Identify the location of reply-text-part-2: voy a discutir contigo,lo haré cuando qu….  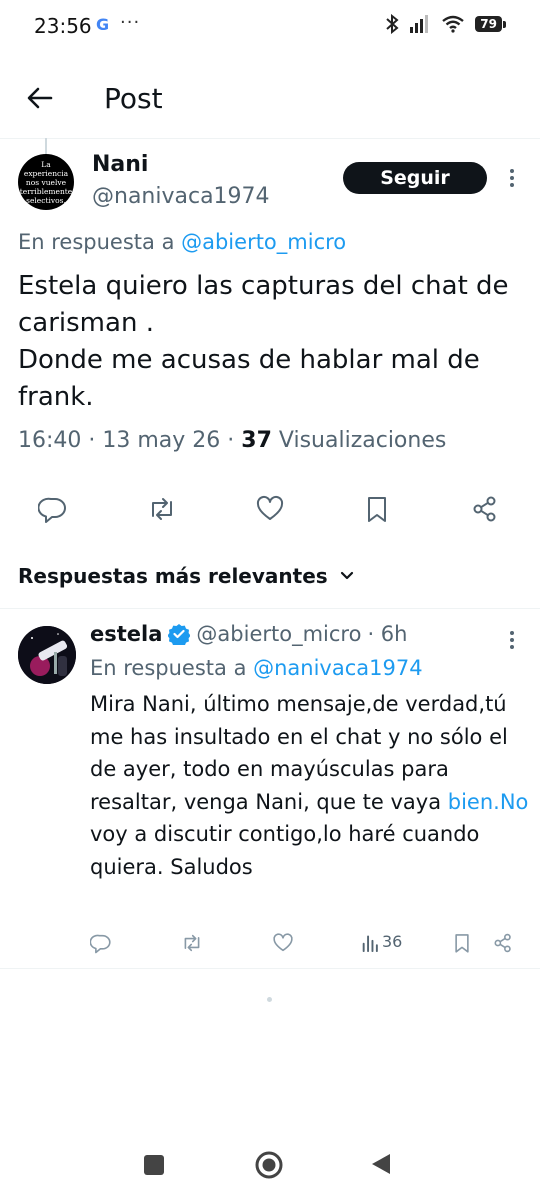
(285, 850).